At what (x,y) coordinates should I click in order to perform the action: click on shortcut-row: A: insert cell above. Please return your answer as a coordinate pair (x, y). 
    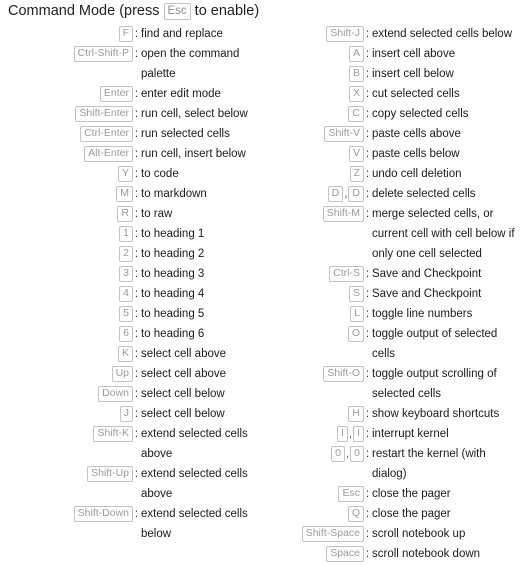
    Looking at the image, I should click on (390, 54).